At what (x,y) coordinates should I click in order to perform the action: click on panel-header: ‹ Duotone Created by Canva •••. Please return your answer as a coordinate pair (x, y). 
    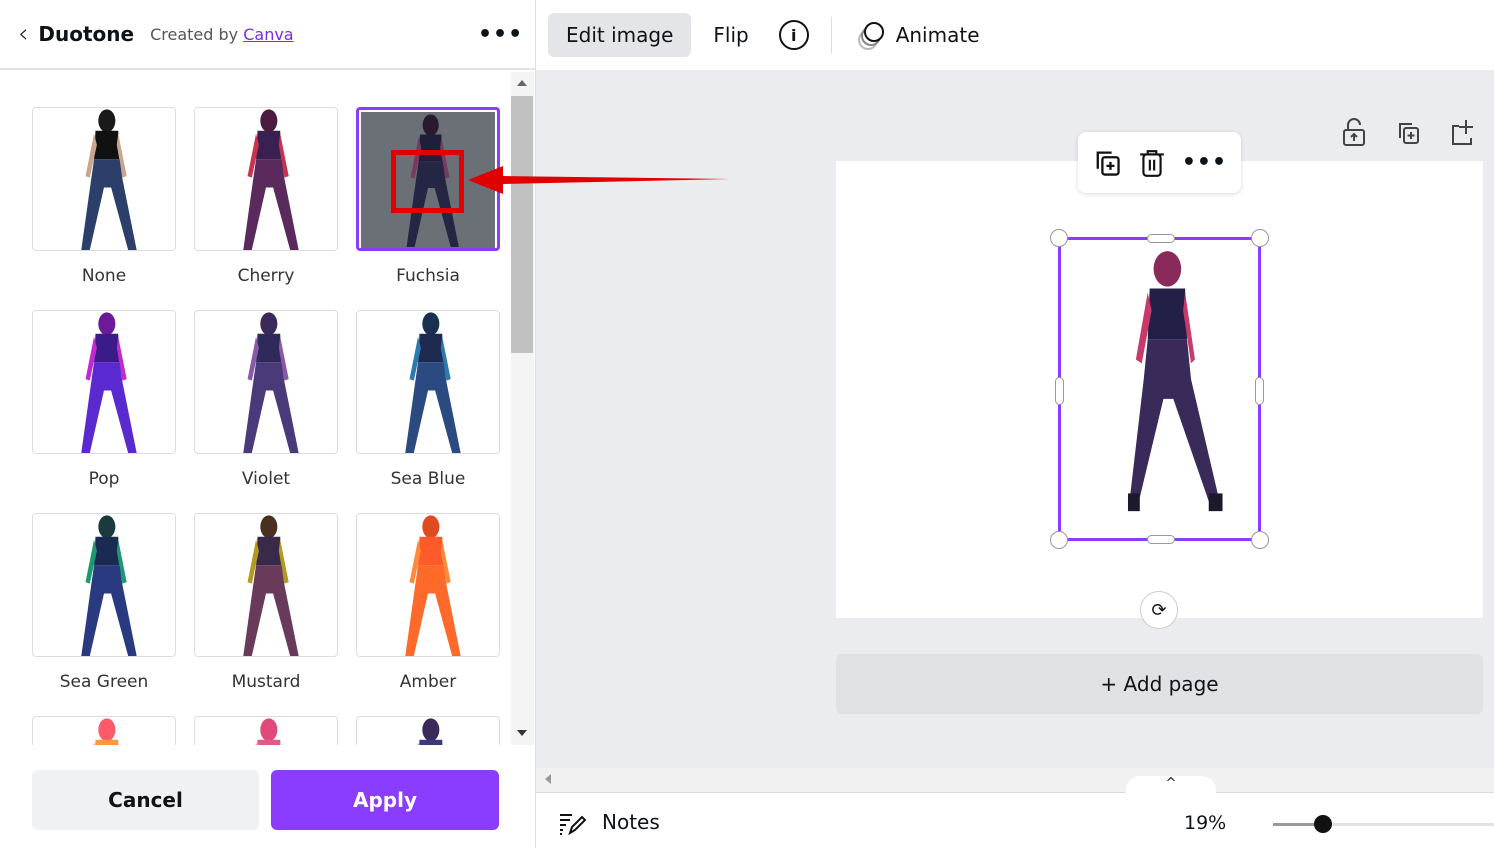
    Looking at the image, I should click on (267, 35).